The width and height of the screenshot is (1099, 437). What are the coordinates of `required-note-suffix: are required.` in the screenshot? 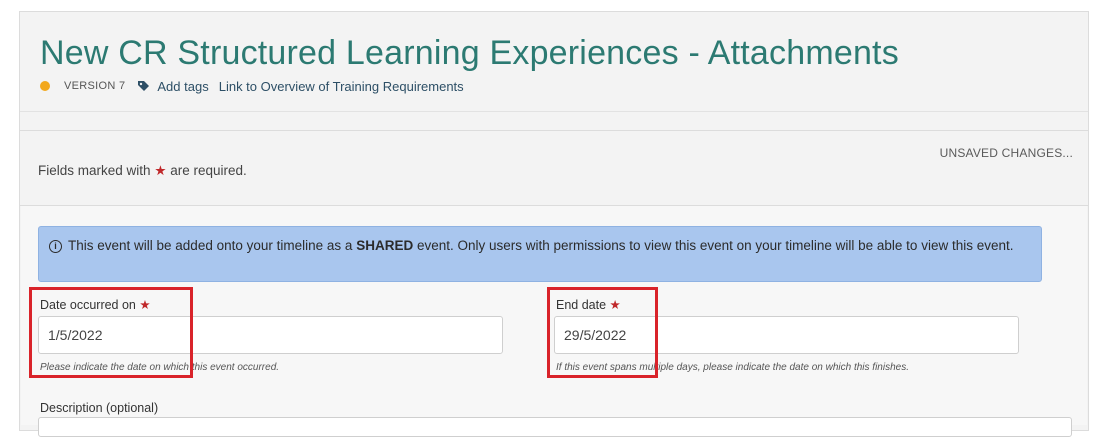 It's located at (208, 170).